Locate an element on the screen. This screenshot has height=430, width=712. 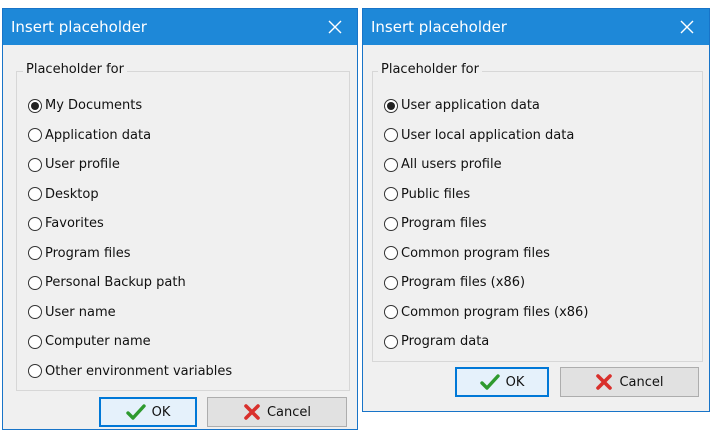
radio-other-environment-variables: Other environment variables is located at coordinates (130, 372).